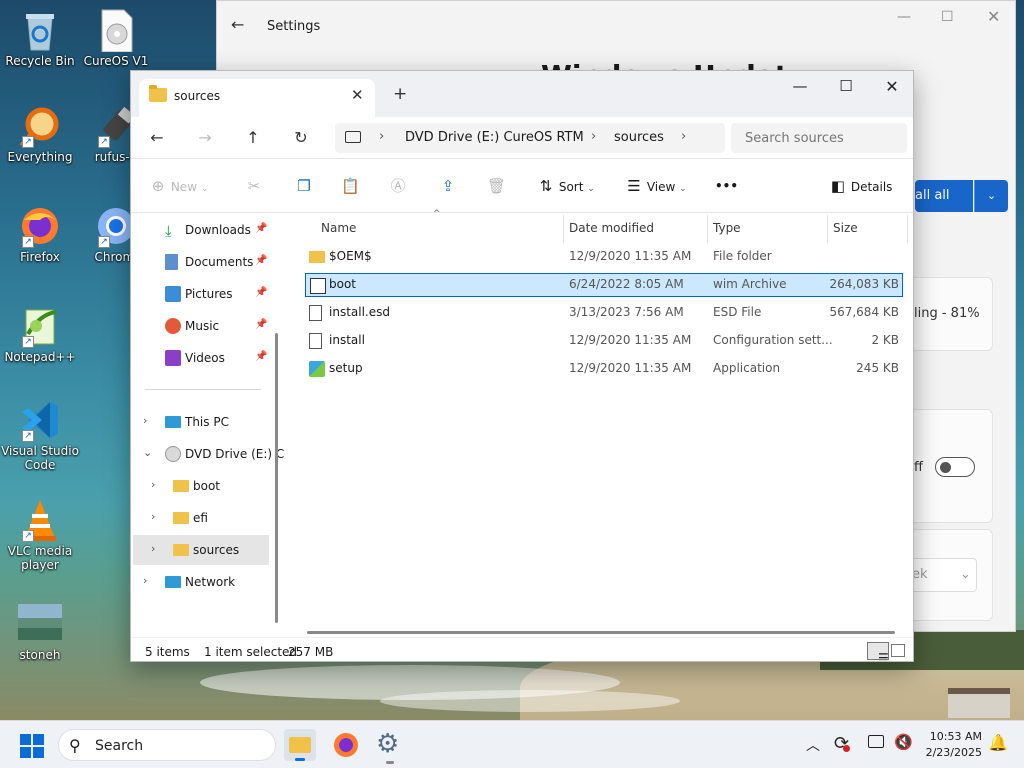 The image size is (1024, 768). I want to click on install-all-dropdown: ⌄, so click(991, 196).